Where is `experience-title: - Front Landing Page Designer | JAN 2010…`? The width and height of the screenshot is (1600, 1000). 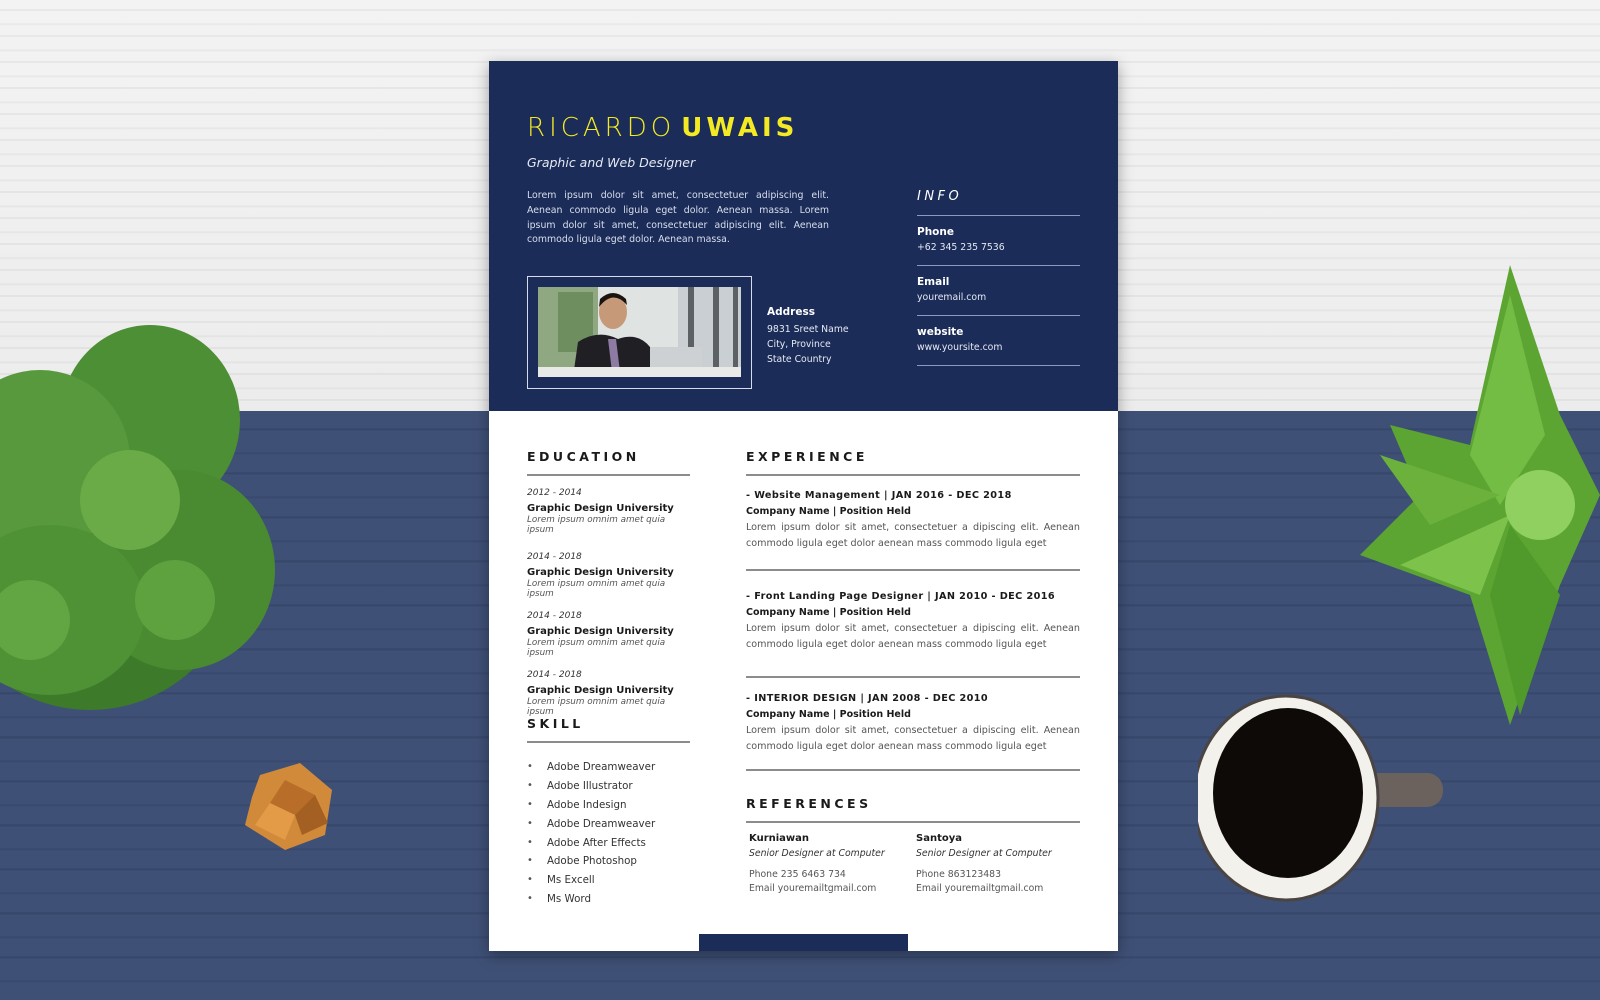 experience-title: - Front Landing Page Designer | JAN 2010… is located at coordinates (901, 597).